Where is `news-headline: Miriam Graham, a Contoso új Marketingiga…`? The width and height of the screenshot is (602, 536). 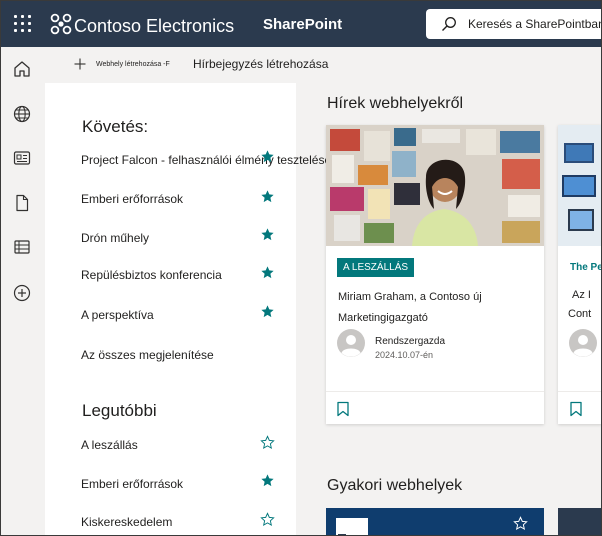 news-headline: Miriam Graham, a Contoso új Marketingiga… is located at coordinates (438, 308).